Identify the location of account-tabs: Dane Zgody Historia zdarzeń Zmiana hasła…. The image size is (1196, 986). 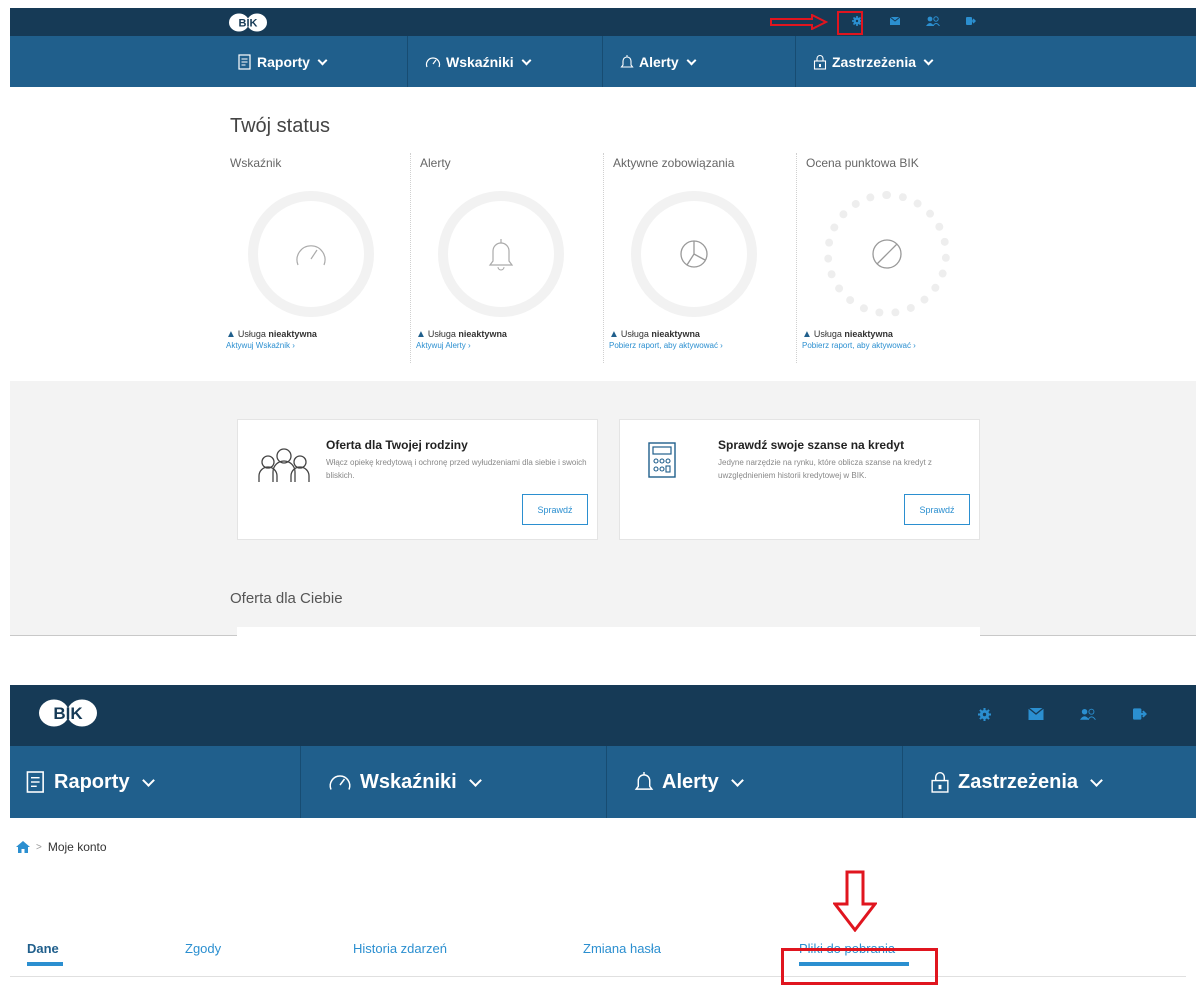
(603, 930).